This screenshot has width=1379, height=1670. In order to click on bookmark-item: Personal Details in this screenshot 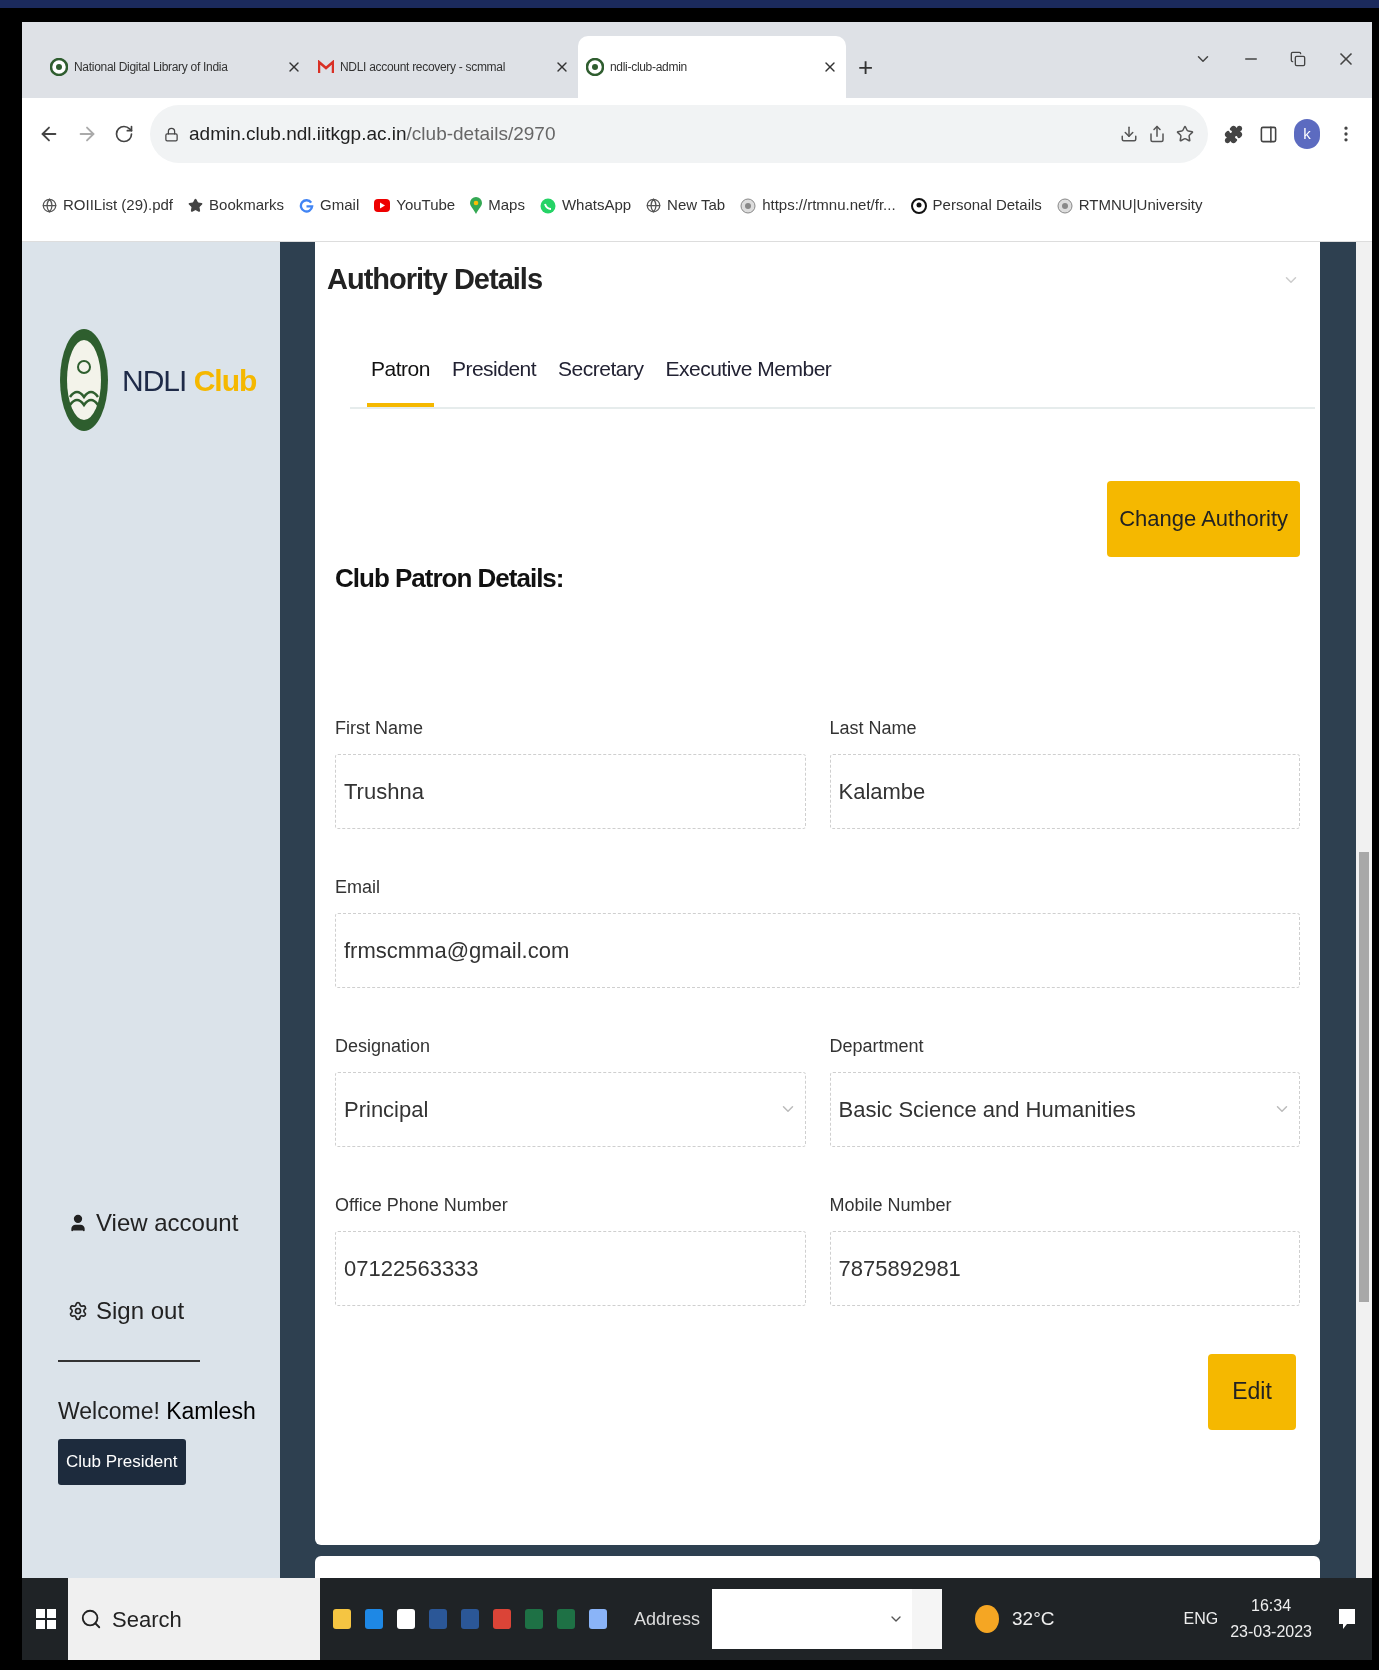, I will do `click(976, 205)`.